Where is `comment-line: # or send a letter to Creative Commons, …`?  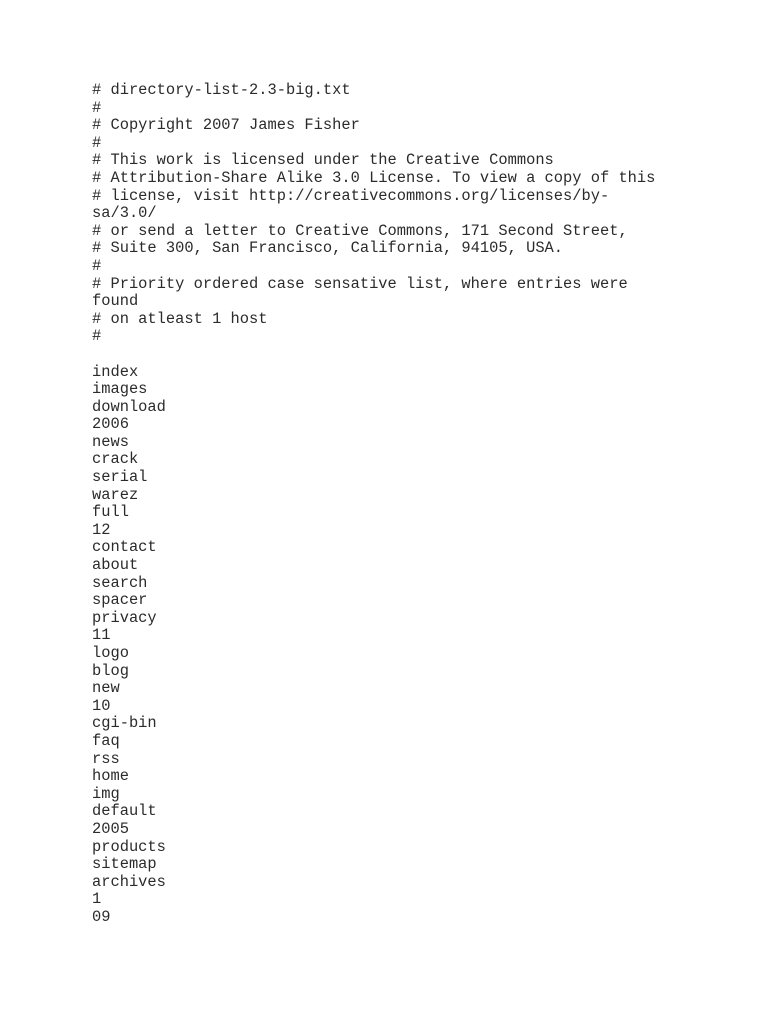
comment-line: # or send a letter to Creative Commons, … is located at coordinates (360, 230).